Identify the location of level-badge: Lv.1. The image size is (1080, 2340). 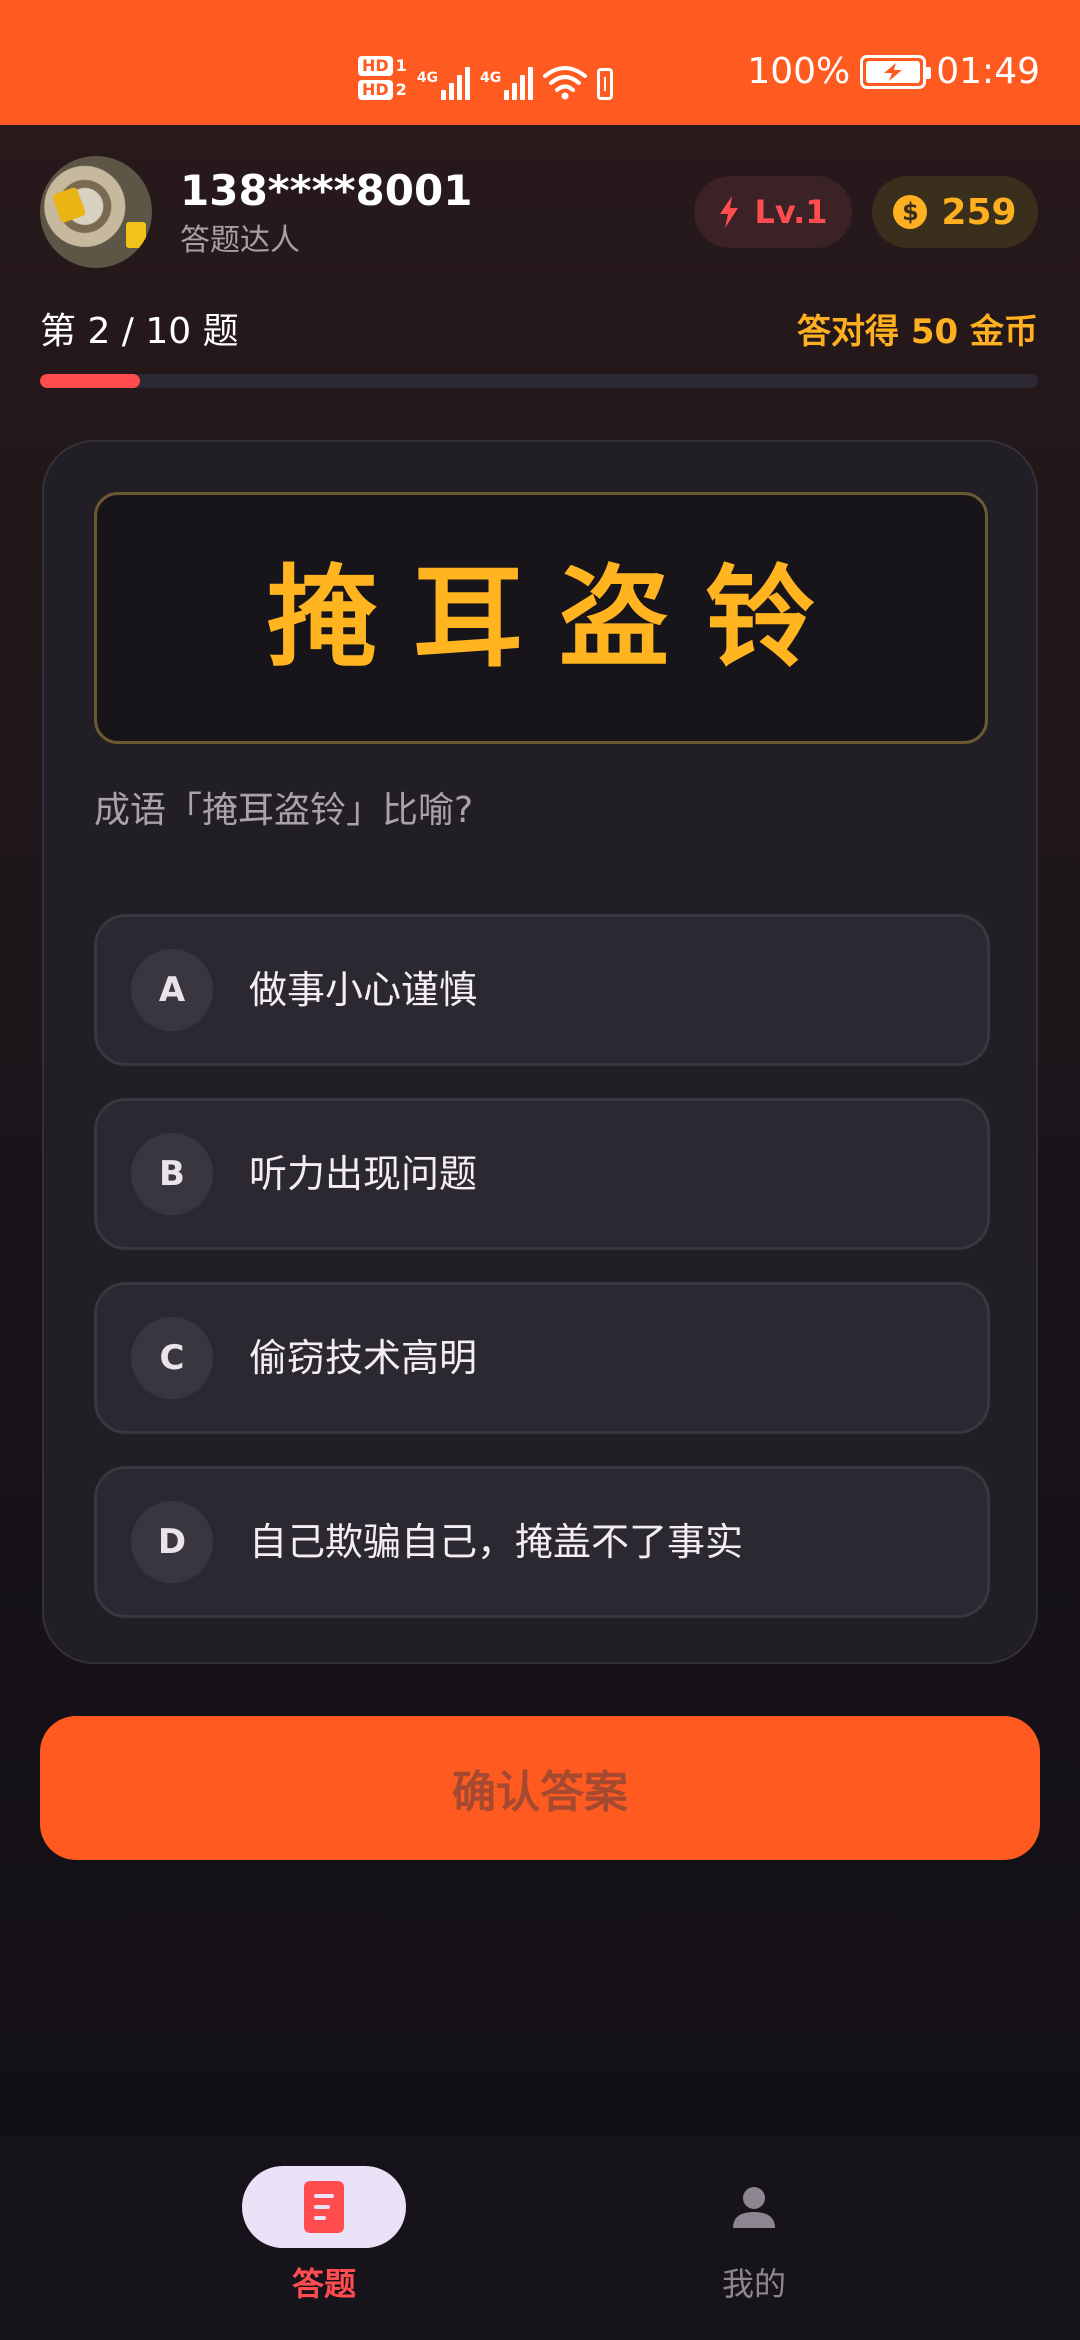
(773, 212).